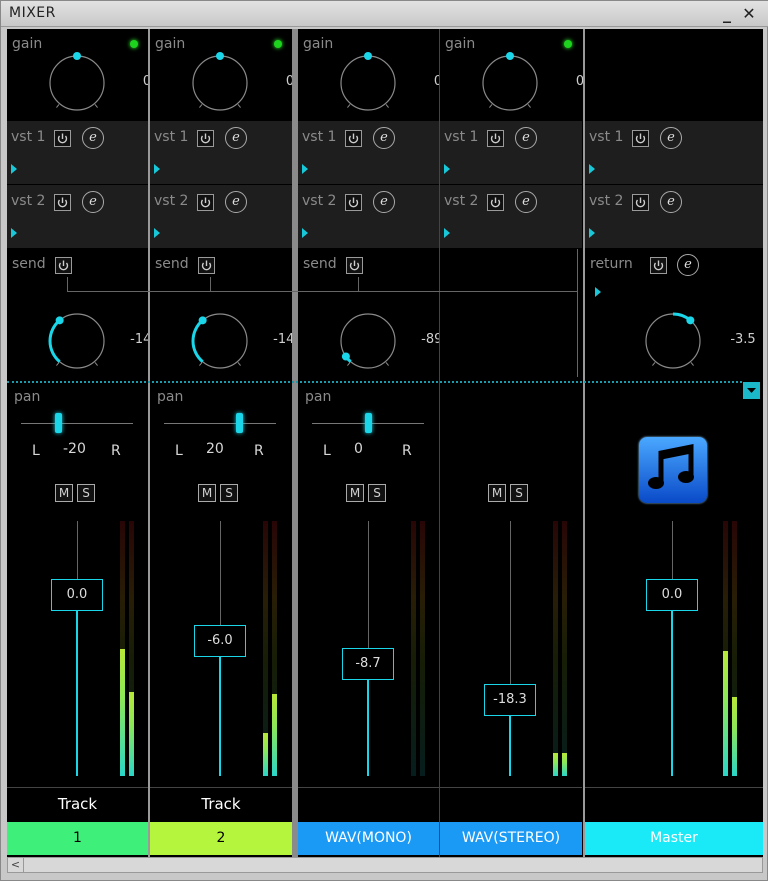 This screenshot has height=881, width=768. Describe the element at coordinates (384, 138) in the screenshot. I see `ch3-vst1-slot-edit-icon: e` at that location.